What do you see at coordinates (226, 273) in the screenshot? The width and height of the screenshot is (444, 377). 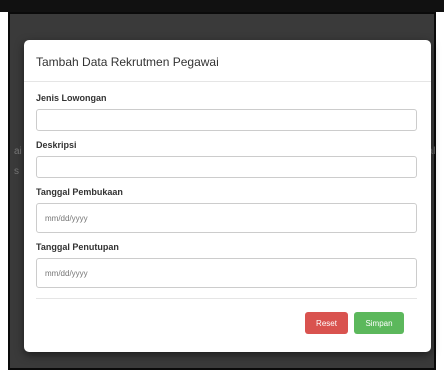 I see `tanggal-penutupan-date-input` at bounding box center [226, 273].